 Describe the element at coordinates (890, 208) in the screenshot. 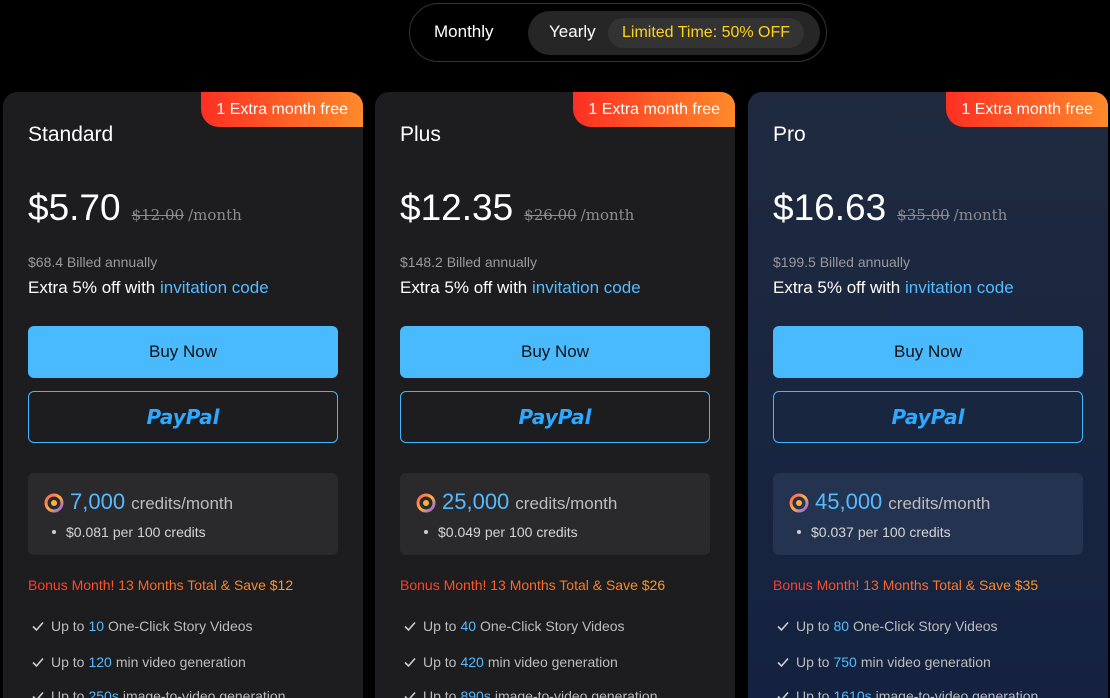

I see `price-row: $16.63 $35.00 /month` at that location.